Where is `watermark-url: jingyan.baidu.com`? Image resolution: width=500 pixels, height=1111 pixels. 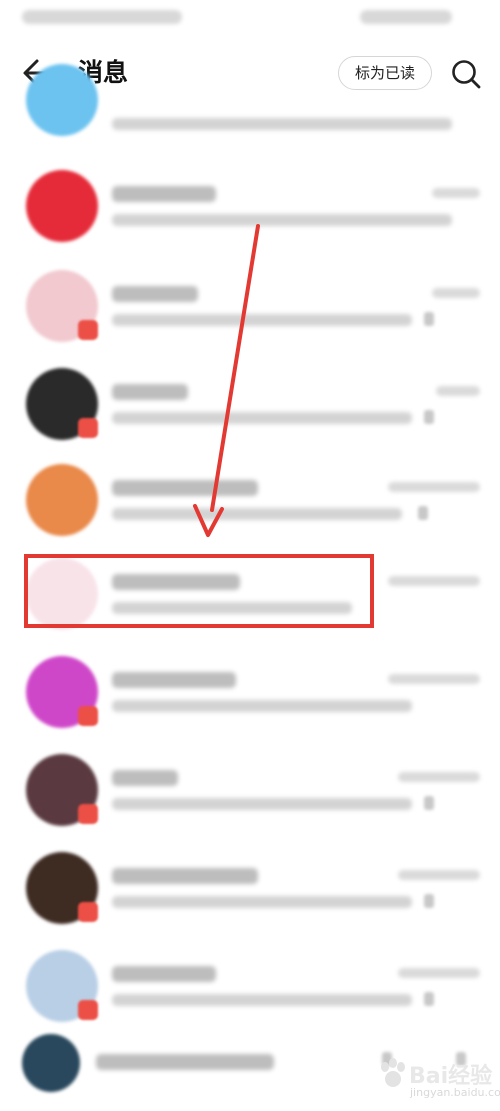
watermark-url: jingyan.baidu.com is located at coordinates (455, 1092).